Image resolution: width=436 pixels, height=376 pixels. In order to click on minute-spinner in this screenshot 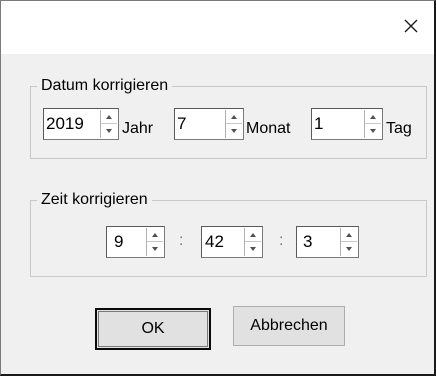, I will do `click(252, 242)`.